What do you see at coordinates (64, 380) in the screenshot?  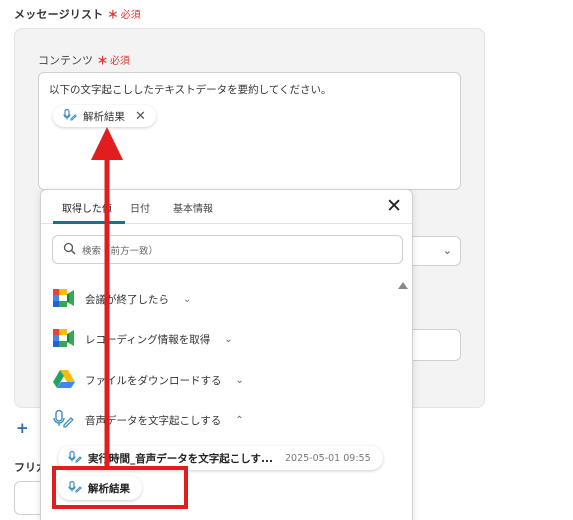 I see `google-drive-icon` at bounding box center [64, 380].